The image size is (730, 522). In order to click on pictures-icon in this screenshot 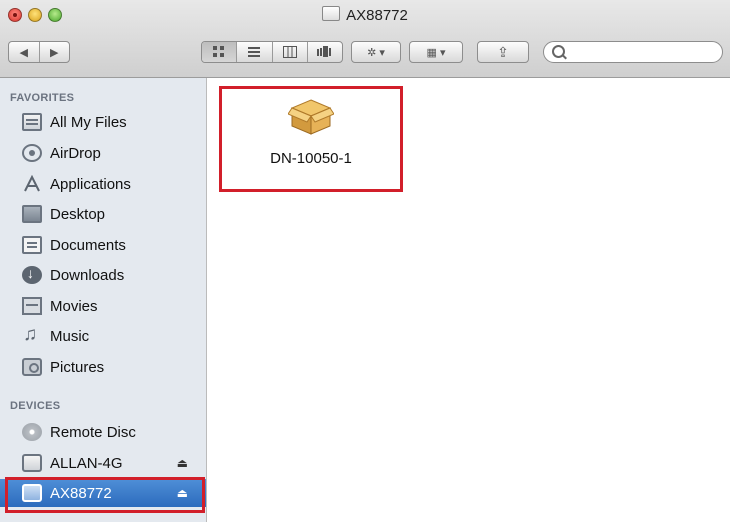, I will do `click(32, 367)`.